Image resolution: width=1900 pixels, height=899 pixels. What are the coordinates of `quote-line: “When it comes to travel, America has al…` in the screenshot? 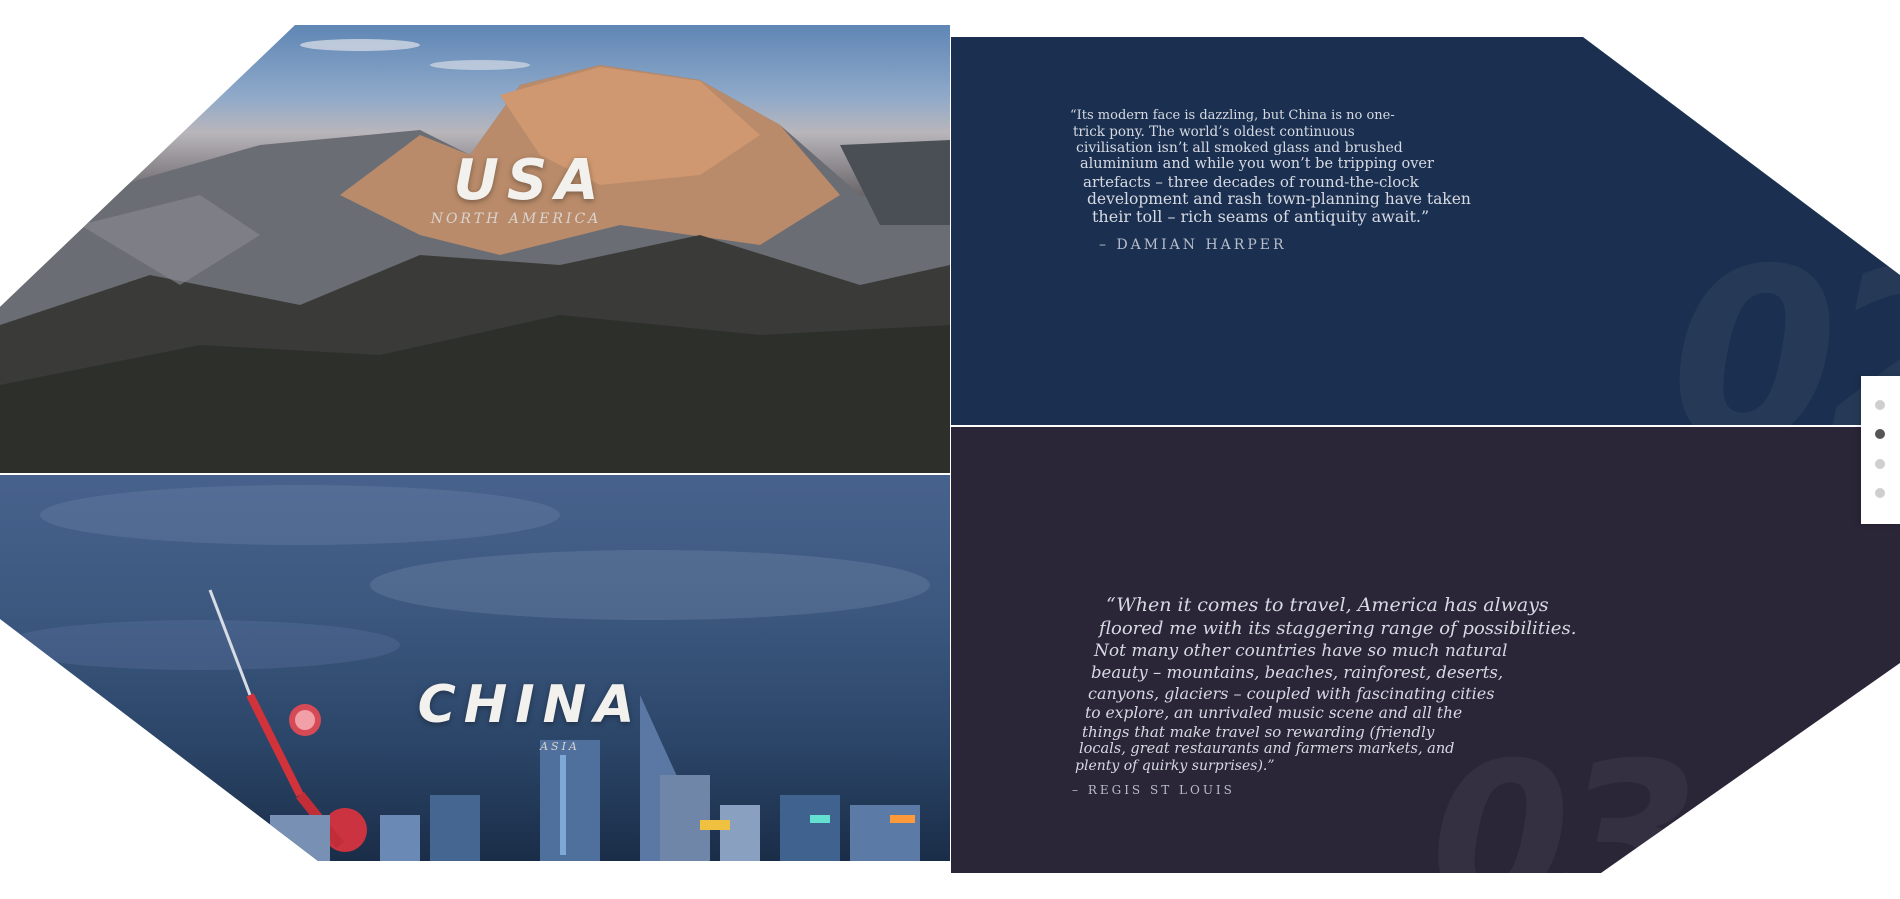 It's located at (1327, 605).